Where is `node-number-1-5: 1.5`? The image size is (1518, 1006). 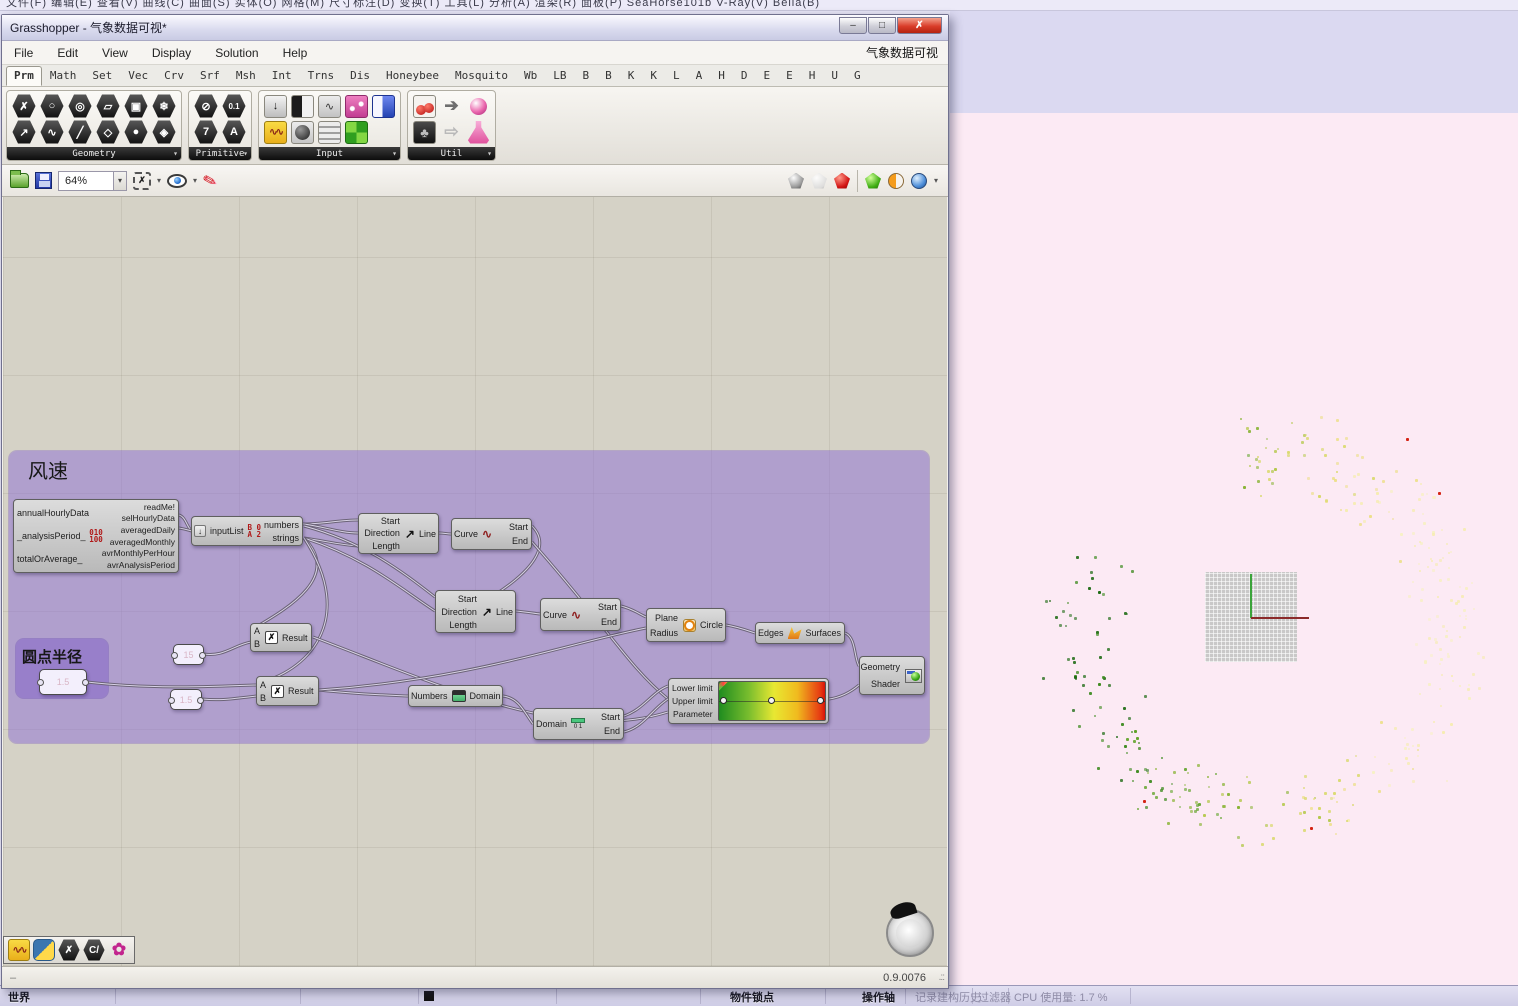 node-number-1-5: 1.5 is located at coordinates (186, 699).